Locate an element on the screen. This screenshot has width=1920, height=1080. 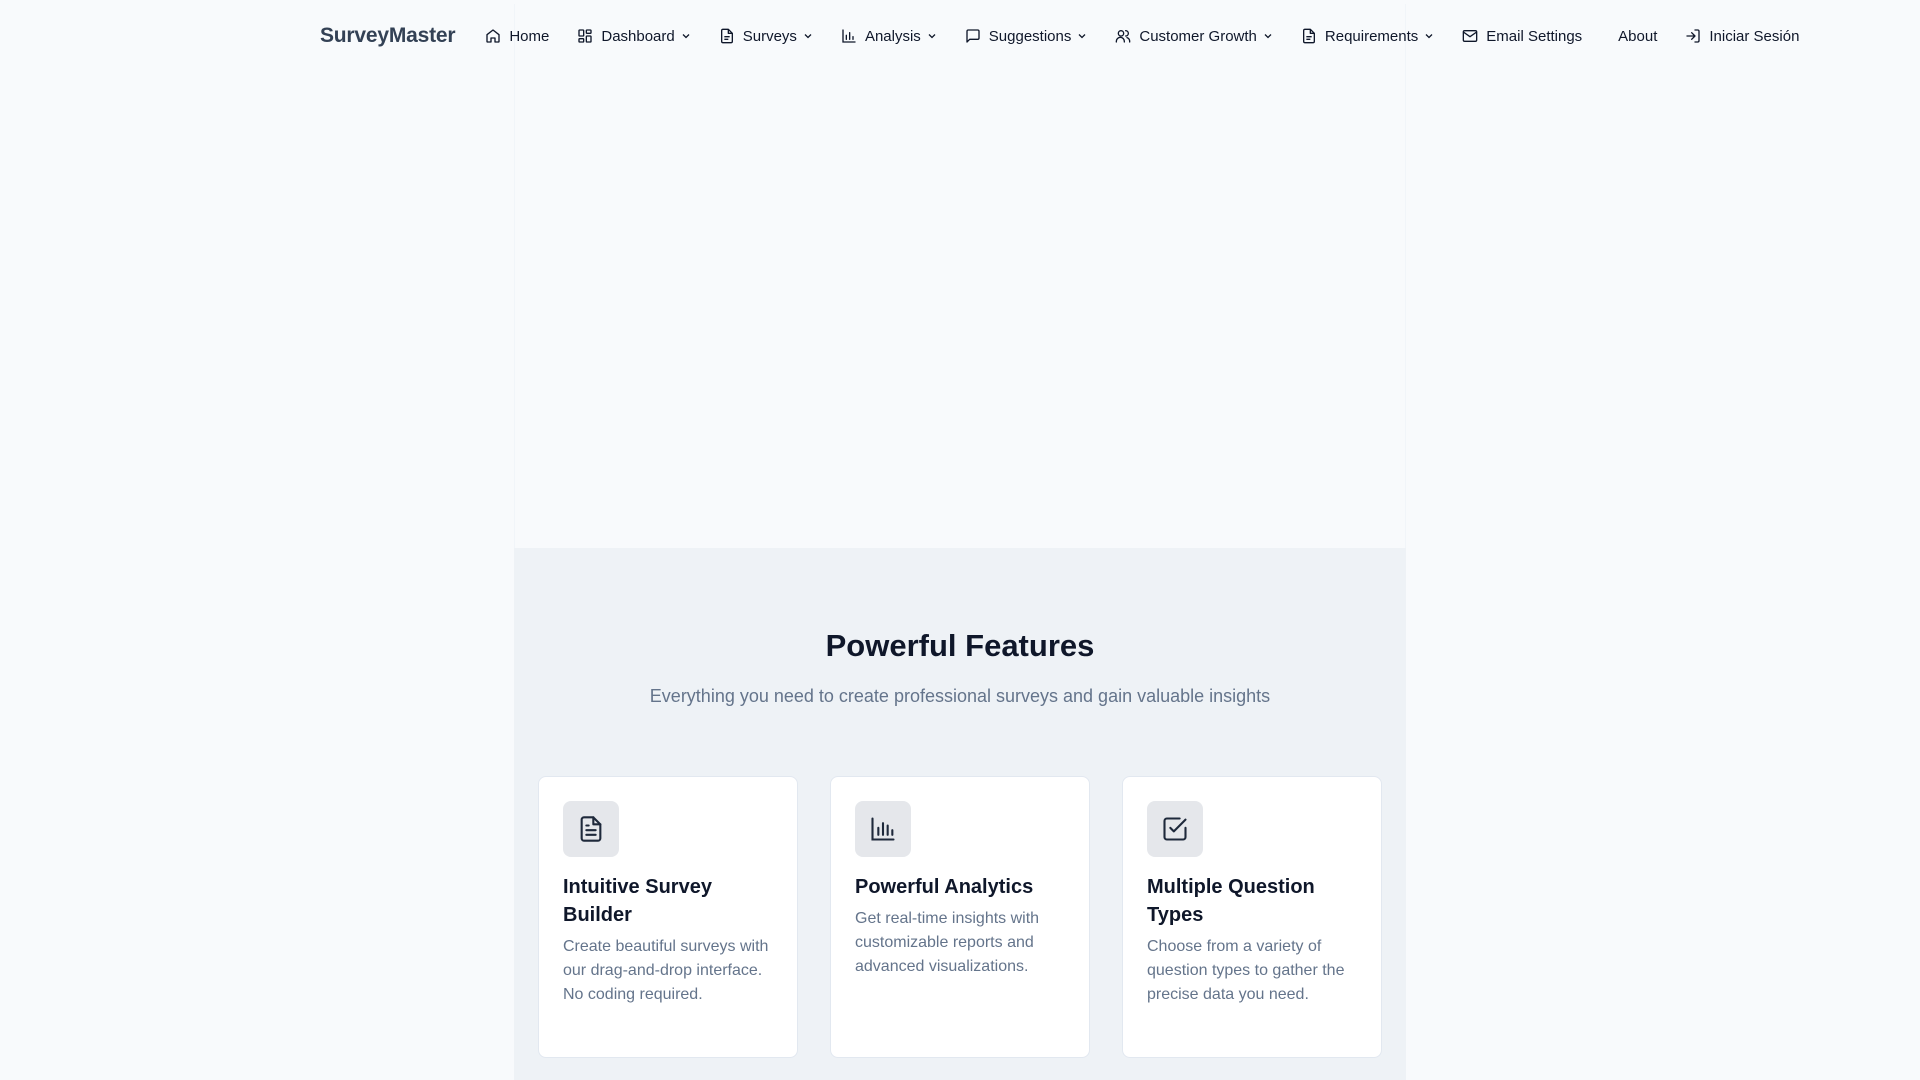
nav-home-label: Home is located at coordinates (529, 36).